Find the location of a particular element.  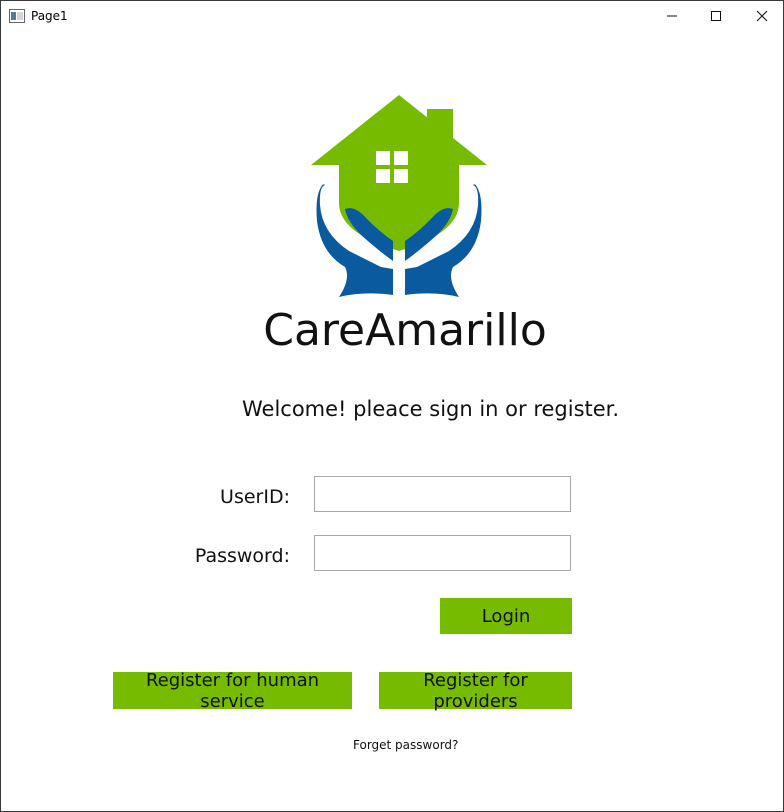

register-human-service-button: Register for human service is located at coordinates (232, 691).